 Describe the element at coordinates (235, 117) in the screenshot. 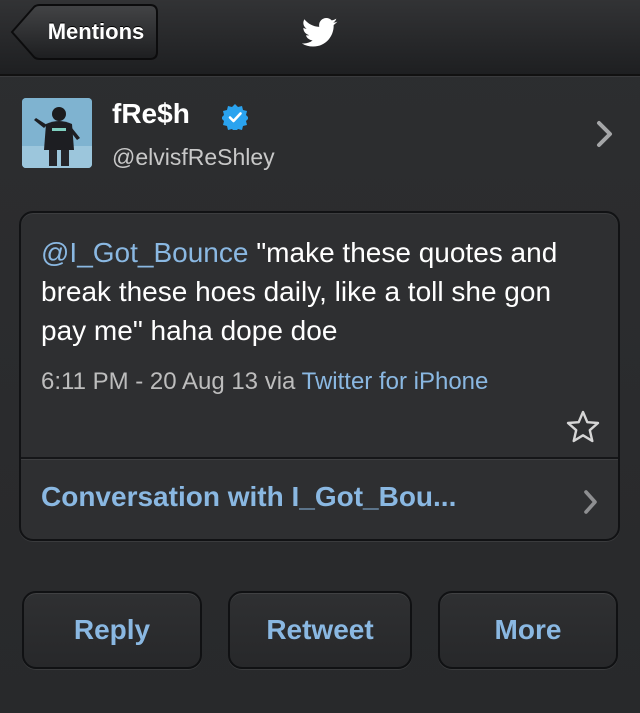

I see `verified-badge-icon` at that location.